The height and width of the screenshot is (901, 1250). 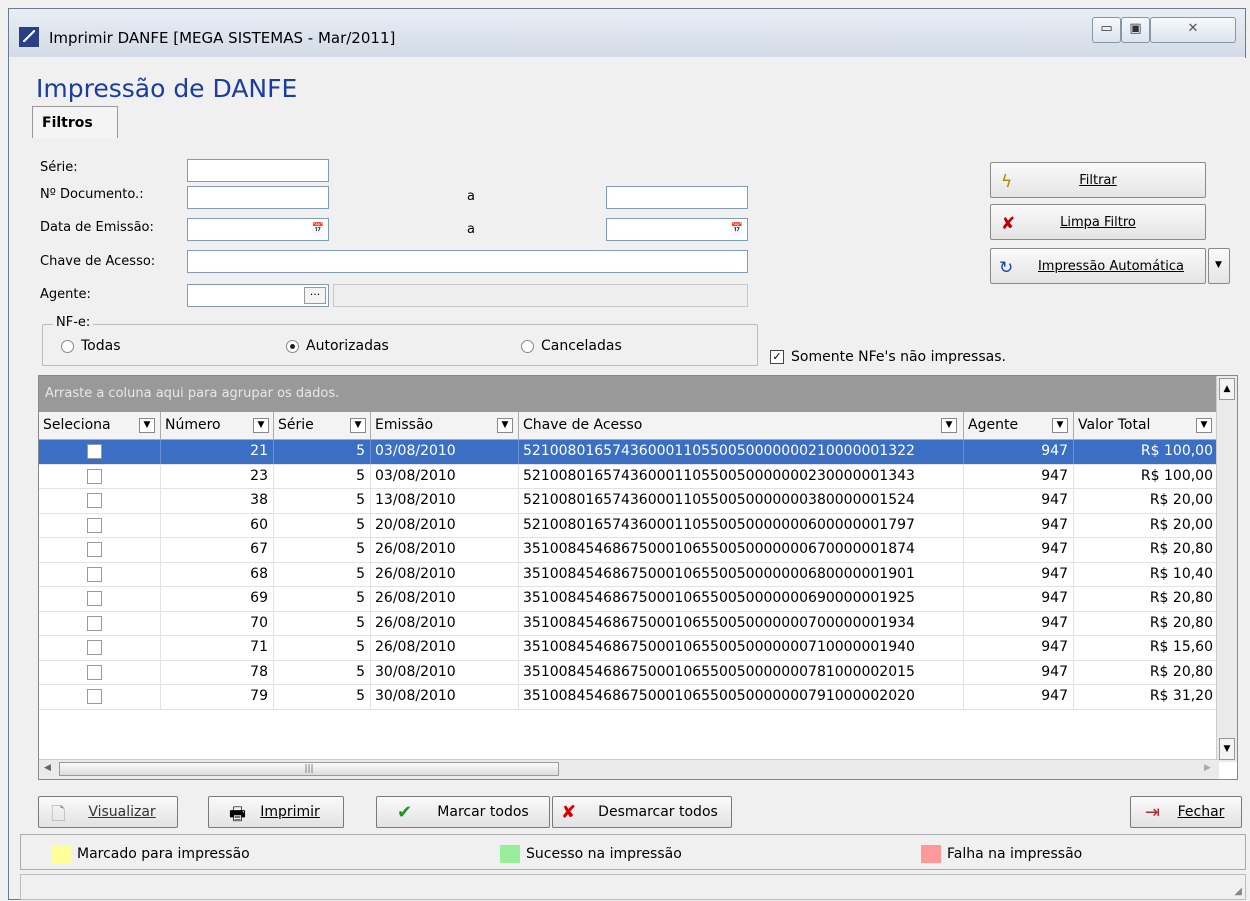 What do you see at coordinates (59, 167) in the screenshot?
I see `serie-label: Série:` at bounding box center [59, 167].